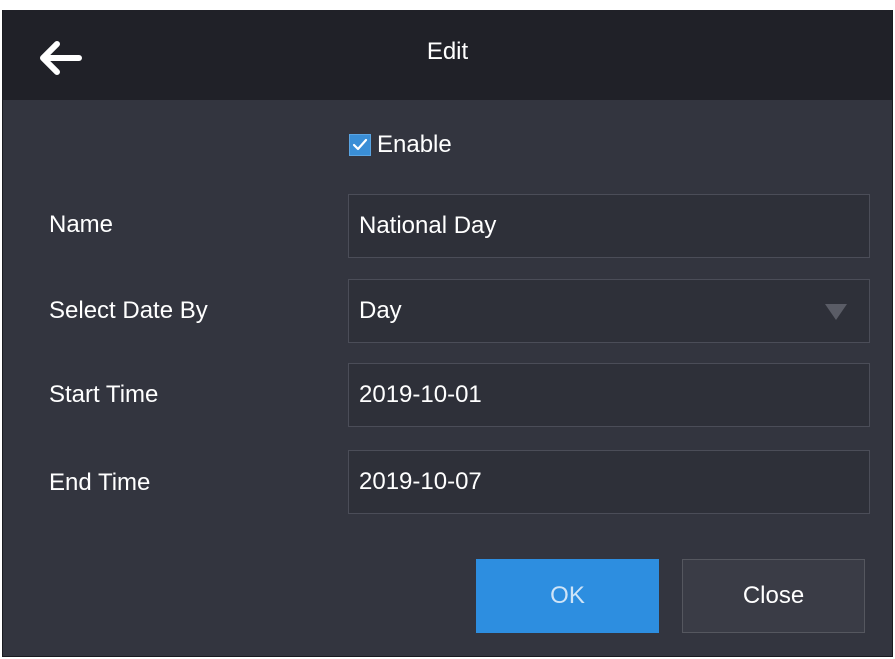 The image size is (895, 659). I want to click on name-field: National Day, so click(609, 226).